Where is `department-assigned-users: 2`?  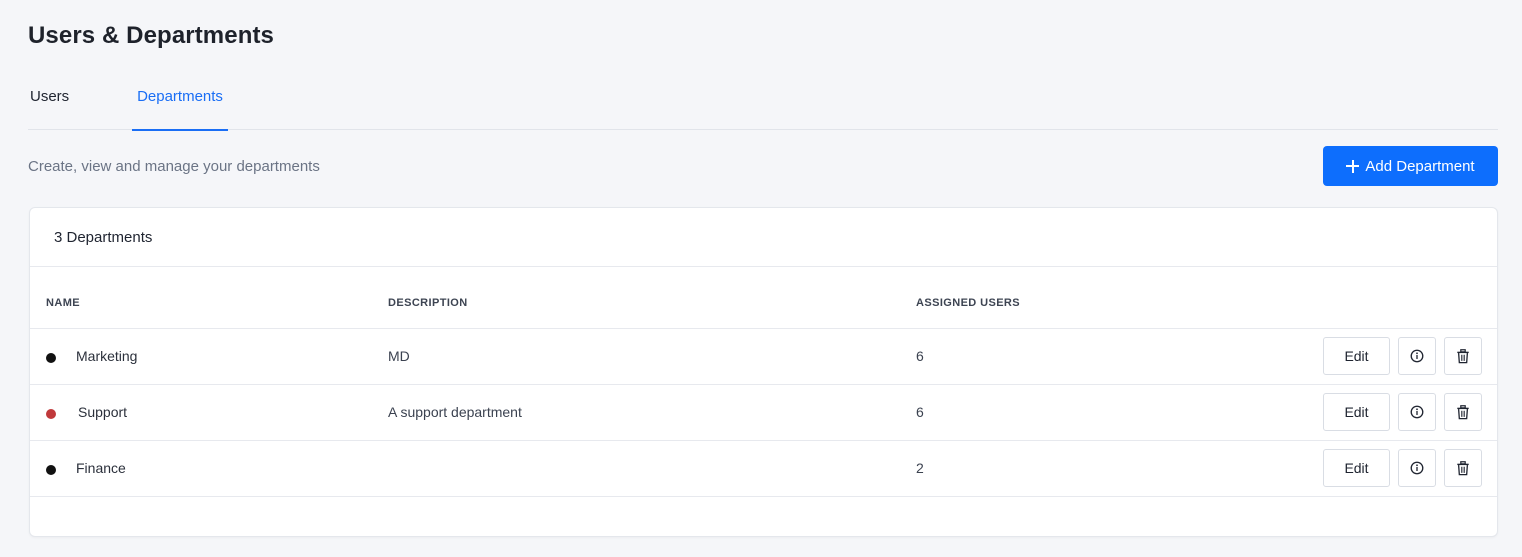
department-assigned-users: 2 is located at coordinates (920, 468).